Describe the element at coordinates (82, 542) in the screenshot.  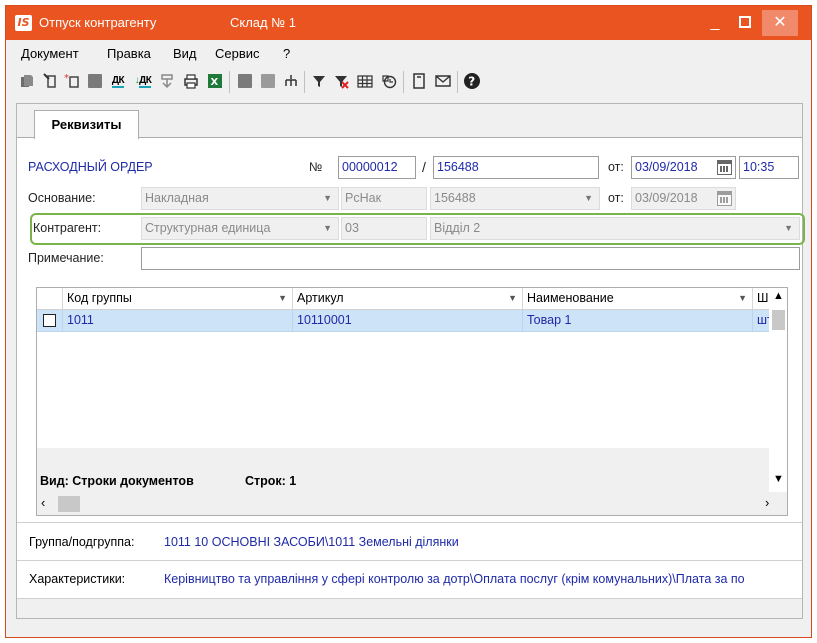
I see `group-label: Группа/подгруппа:` at that location.